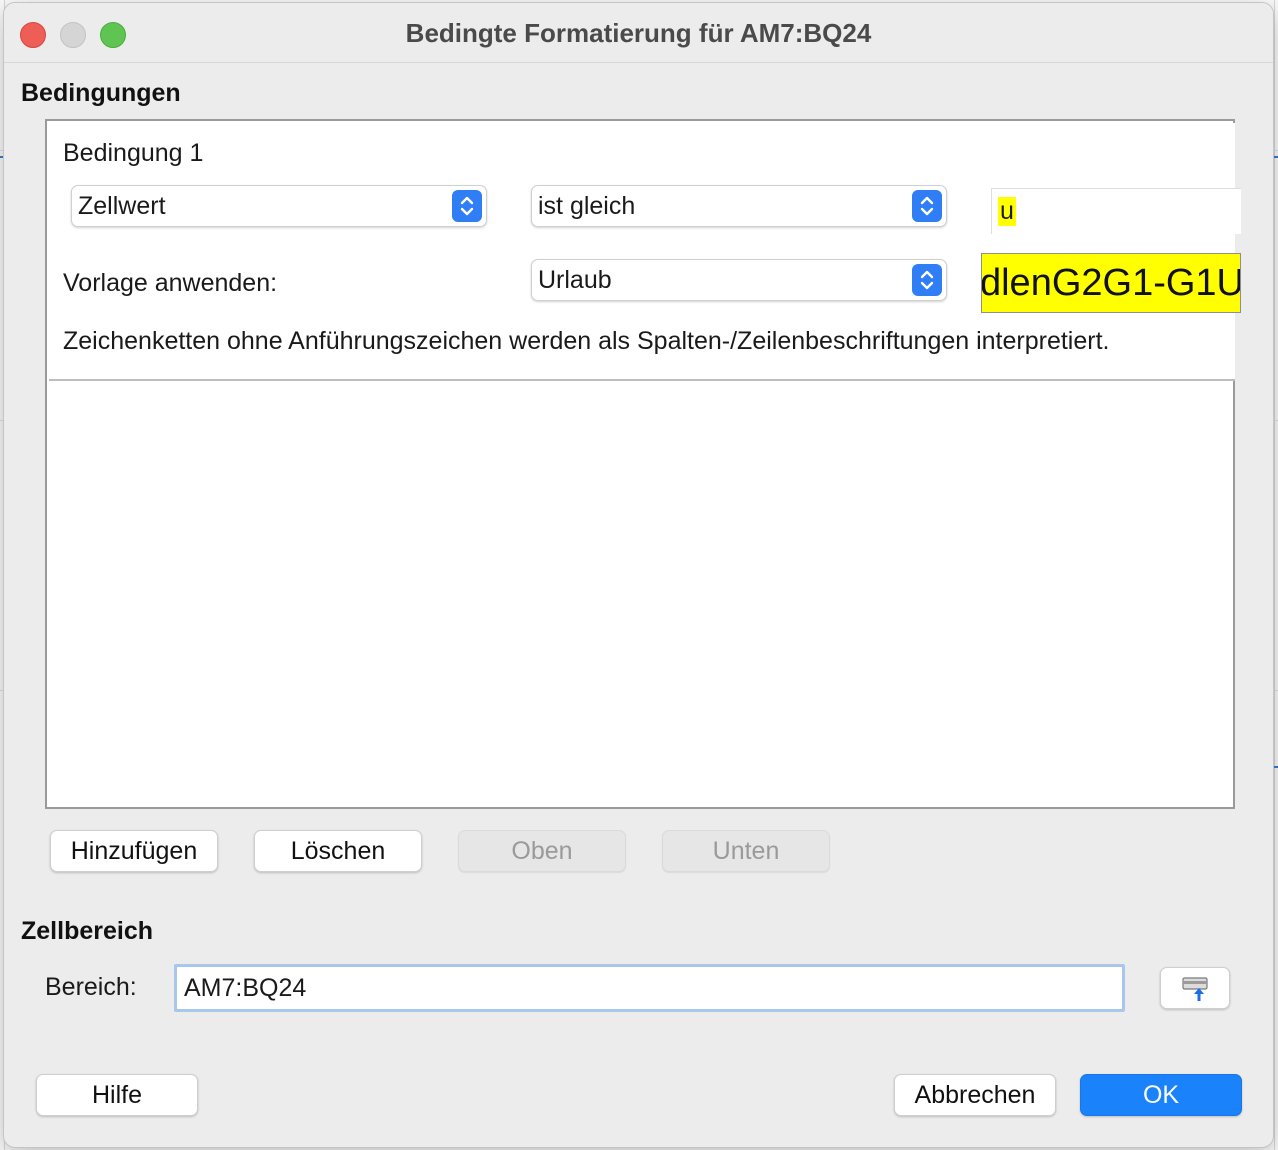  I want to click on style-select: Urlaub, so click(739, 280).